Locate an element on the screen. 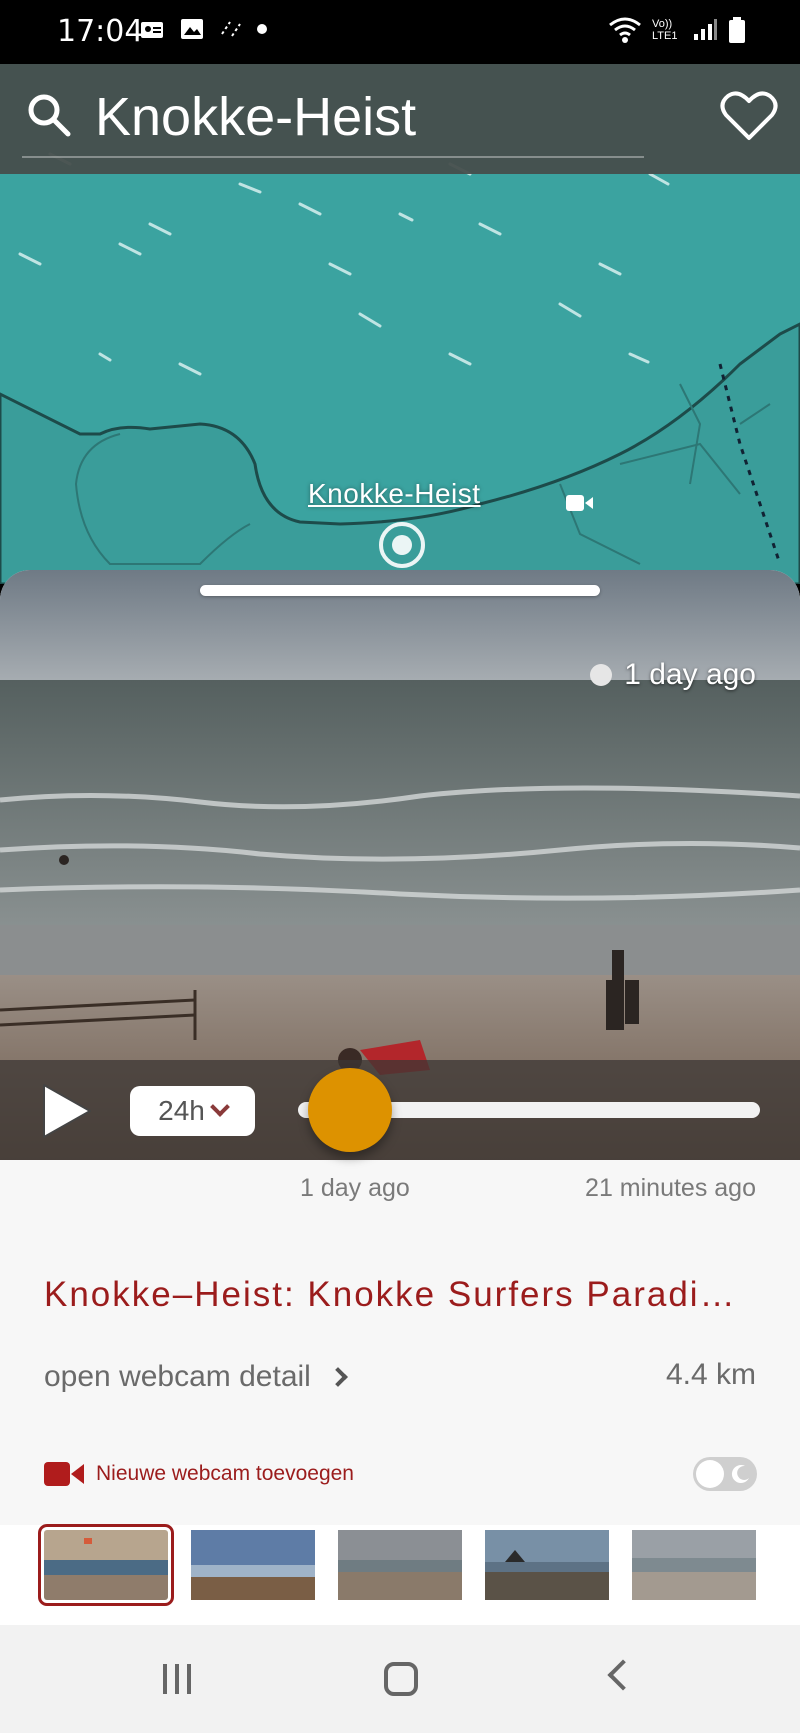 The width and height of the screenshot is (800, 1733). heart-icon is located at coordinates (749, 118).